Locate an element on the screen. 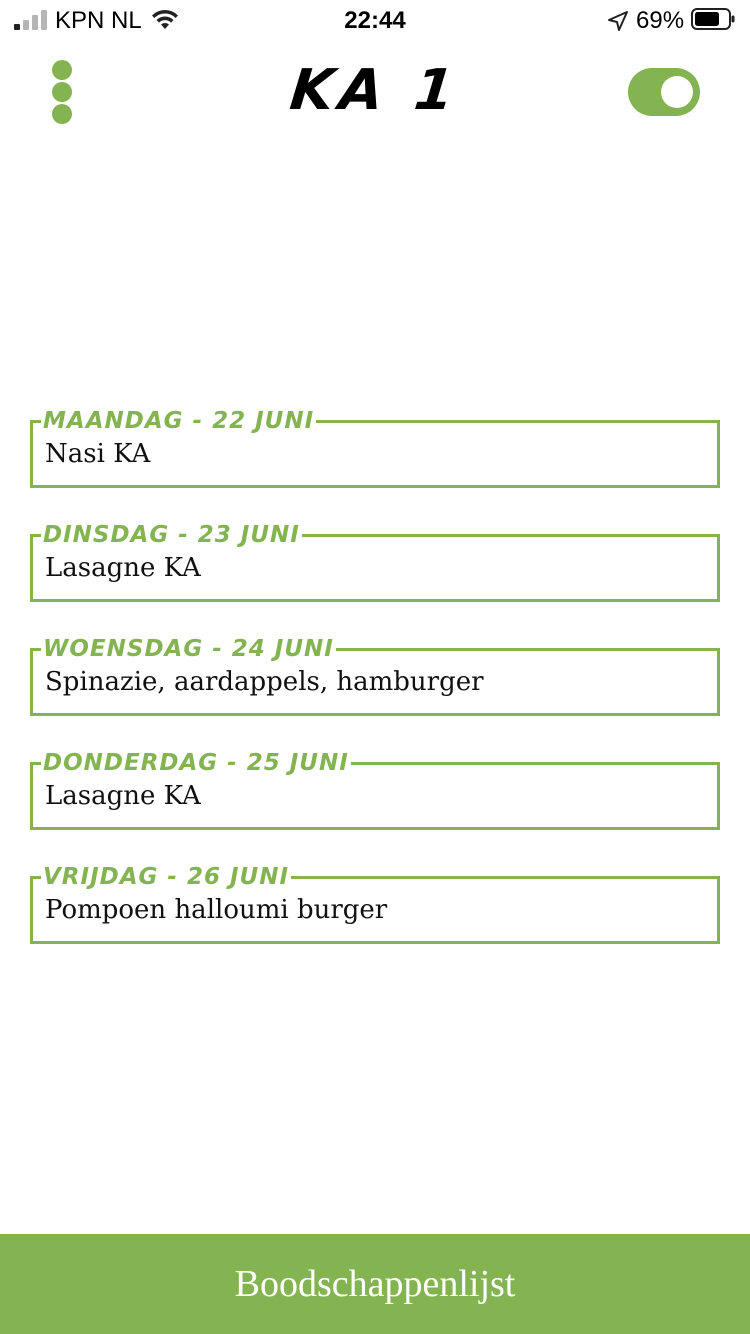 The height and width of the screenshot is (1334, 750). day-meal: Spinazie, aardappels, hamburger is located at coordinates (264, 682).